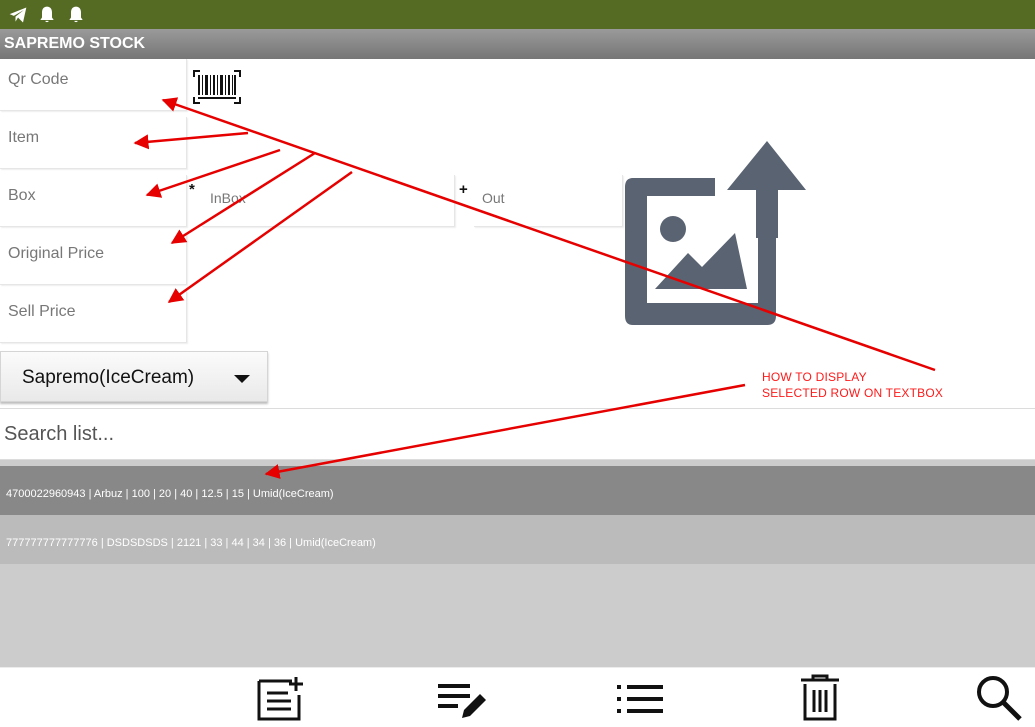  What do you see at coordinates (108, 377) in the screenshot?
I see `dropdown-selected-value: Sapremo(IceCream)` at bounding box center [108, 377].